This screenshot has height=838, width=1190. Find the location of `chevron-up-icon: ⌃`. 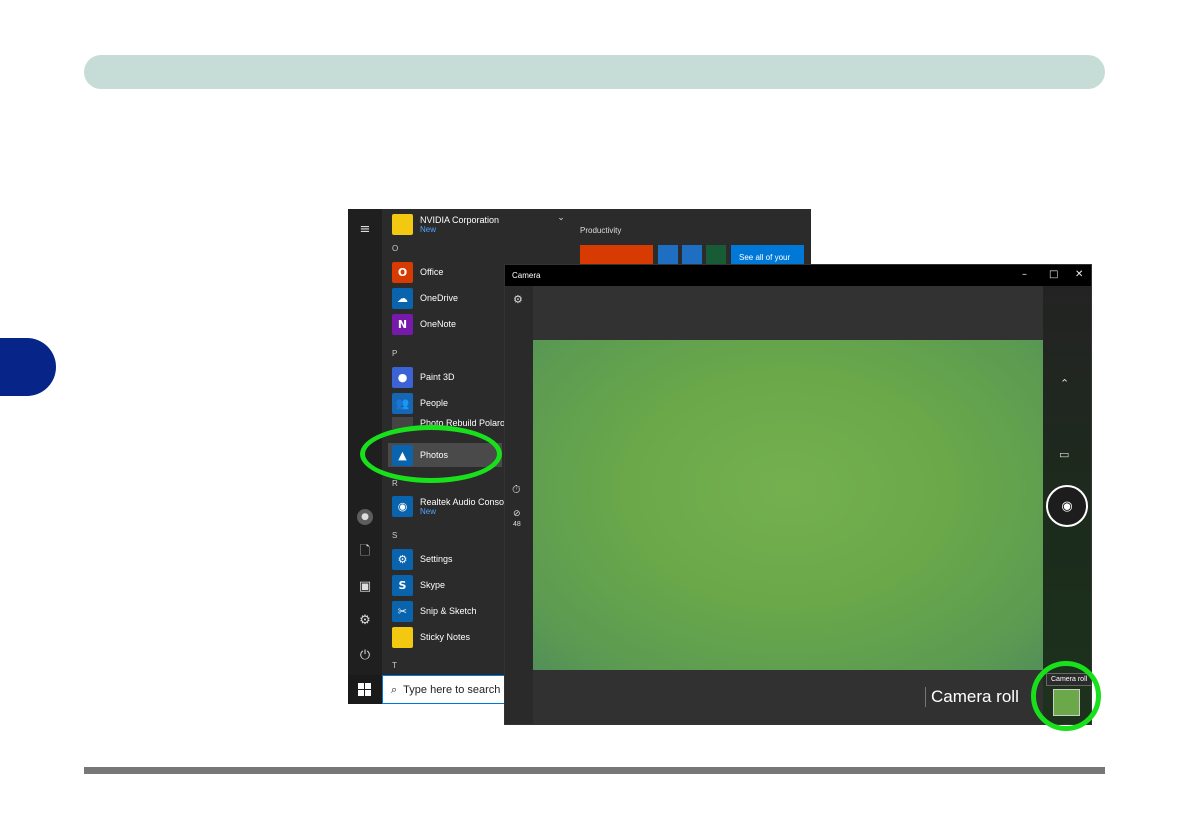

chevron-up-icon: ⌃ is located at coordinates (1064, 383).